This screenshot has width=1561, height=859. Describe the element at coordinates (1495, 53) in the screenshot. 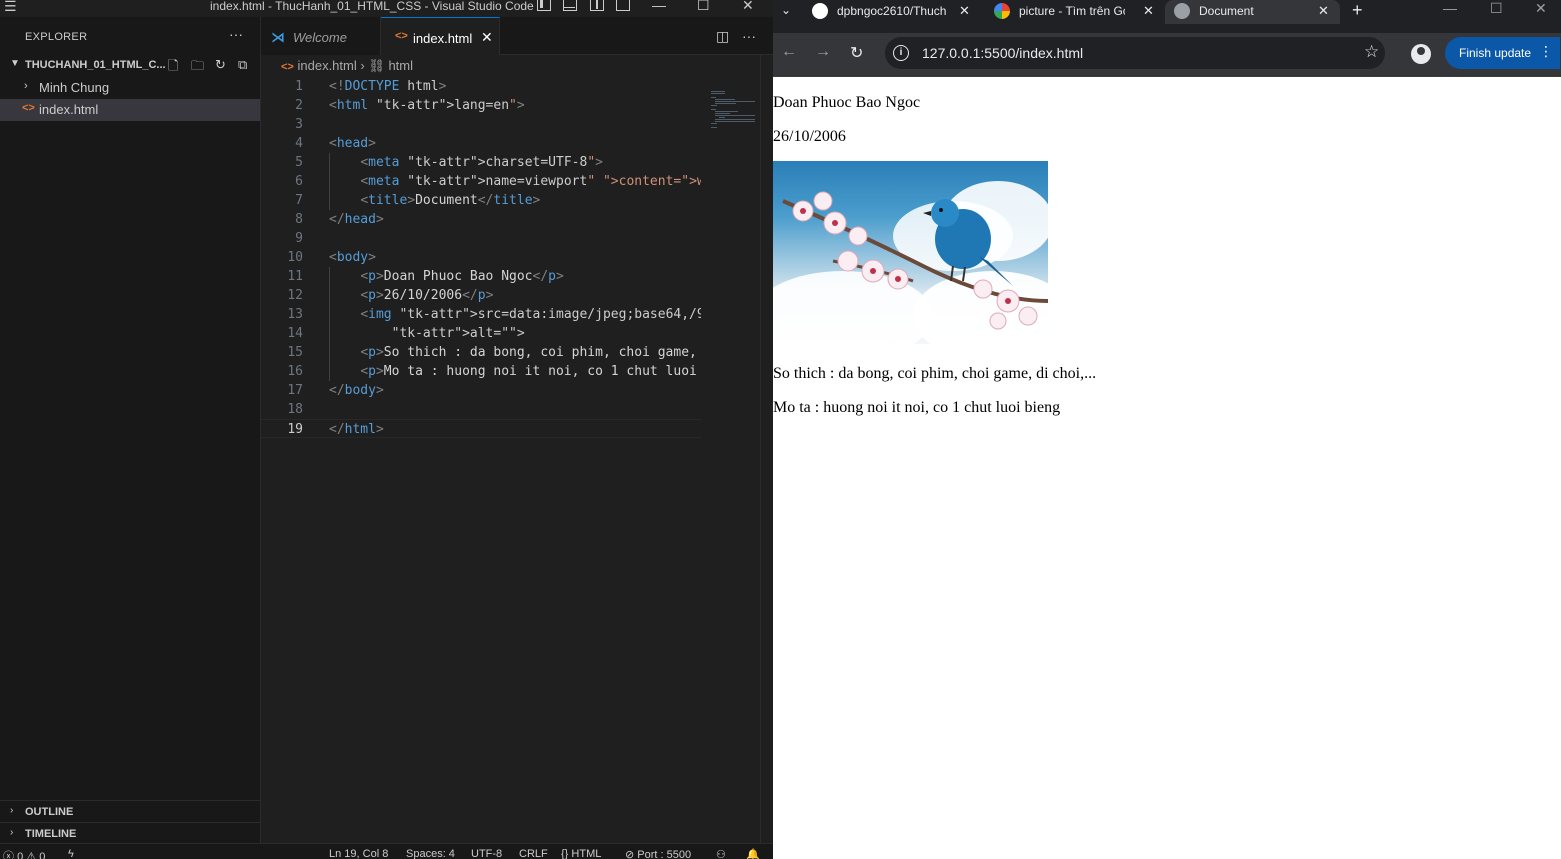

I see `finish-update-label: Finish update` at that location.